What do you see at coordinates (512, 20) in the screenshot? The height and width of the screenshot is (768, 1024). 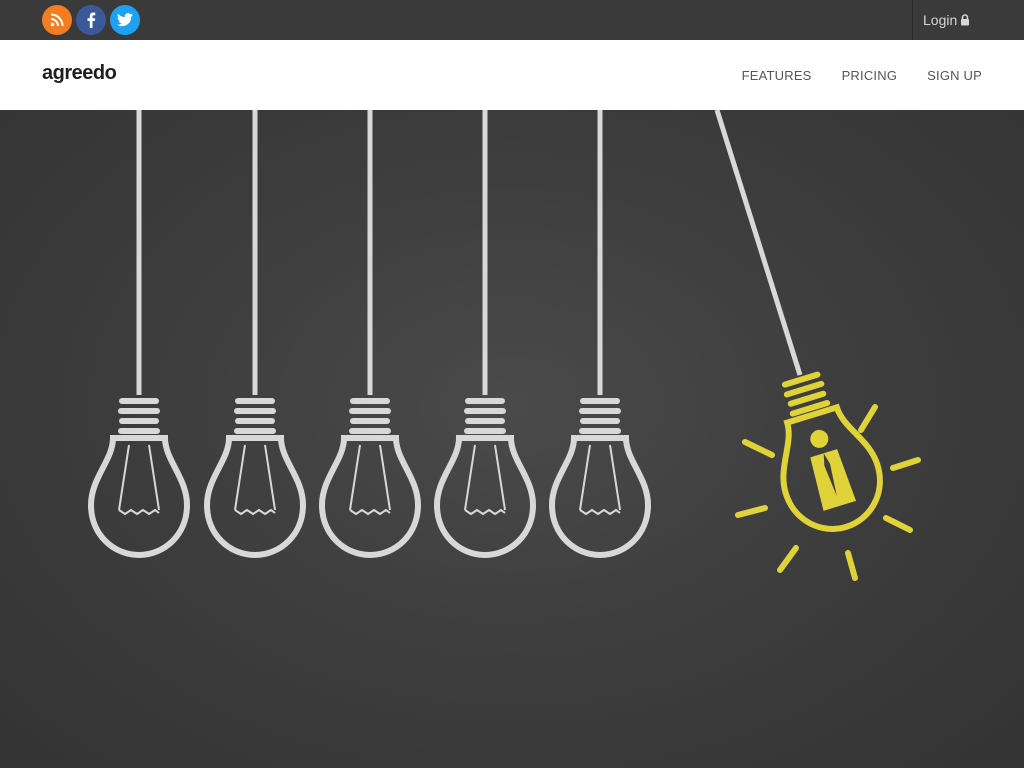 I see `top-bar: Login` at bounding box center [512, 20].